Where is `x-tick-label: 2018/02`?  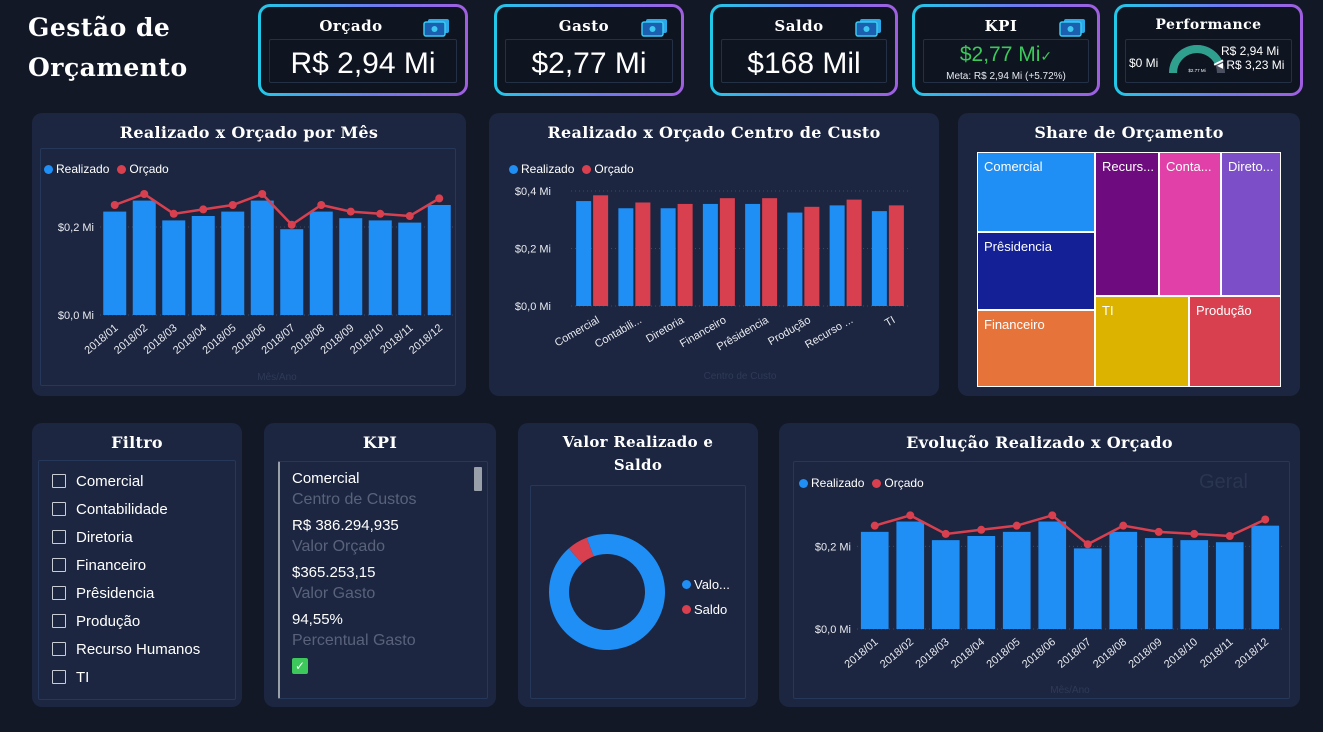
x-tick-label: 2018/02 is located at coordinates (897, 653).